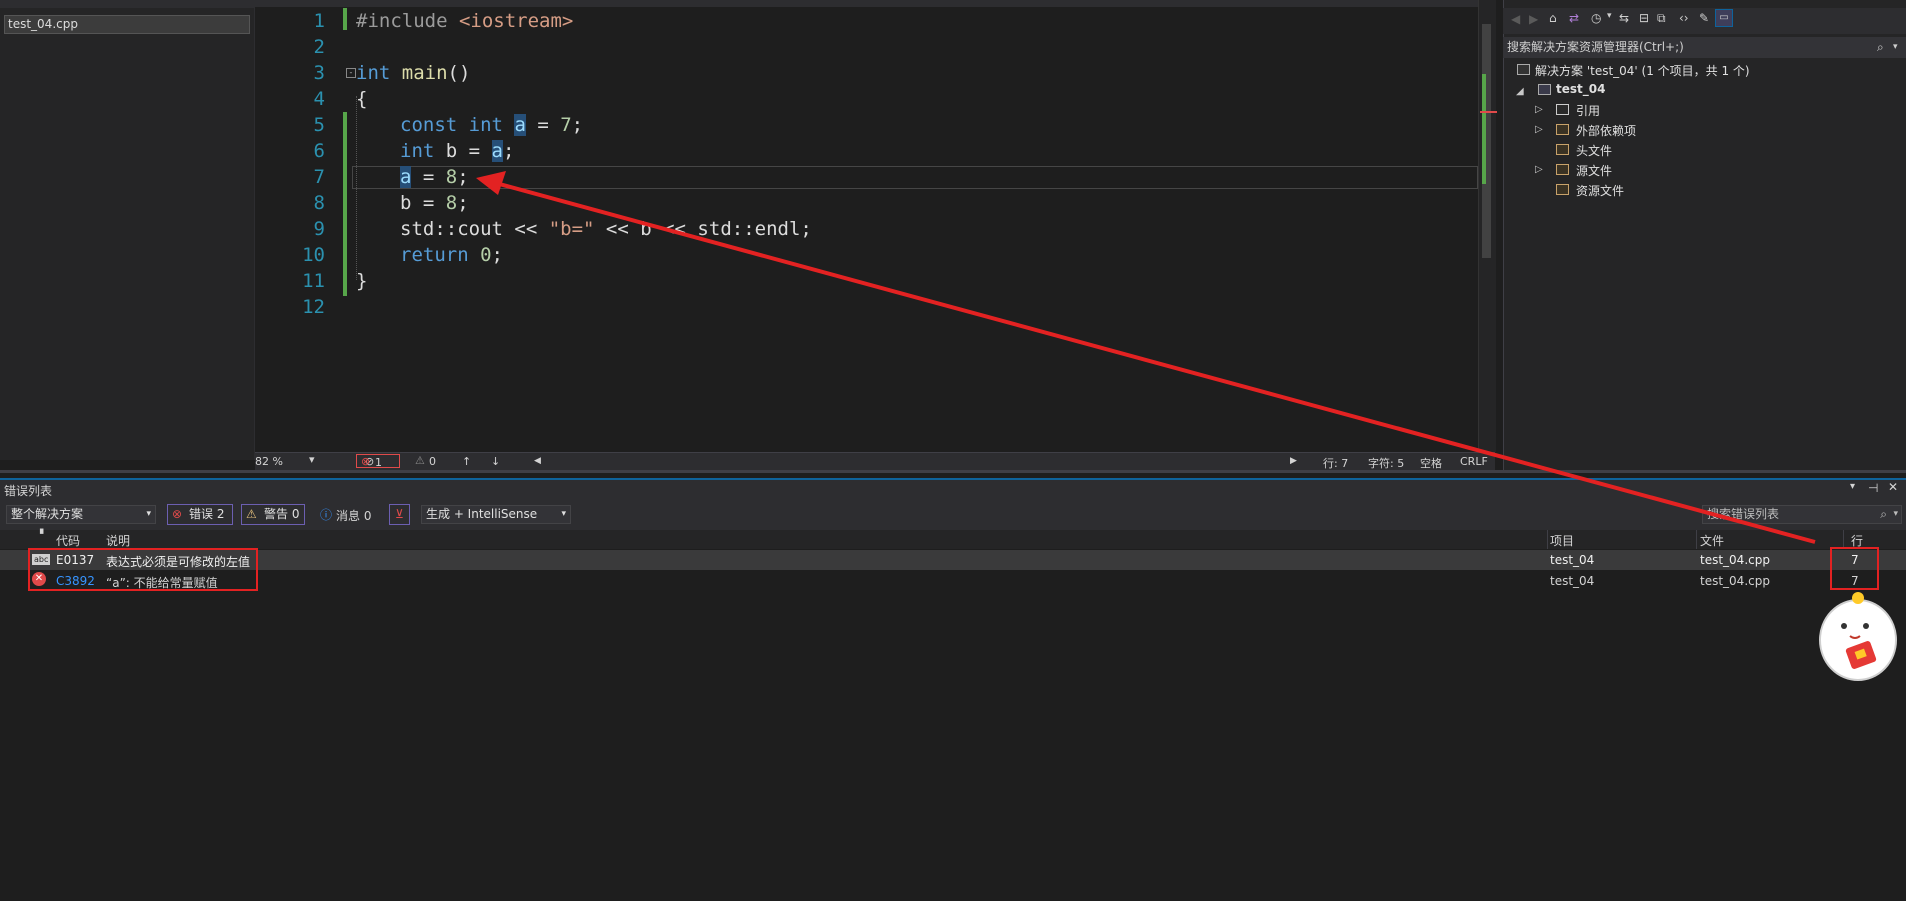 This screenshot has height=901, width=1906. What do you see at coordinates (1858, 640) in the screenshot?
I see `mascot-body` at bounding box center [1858, 640].